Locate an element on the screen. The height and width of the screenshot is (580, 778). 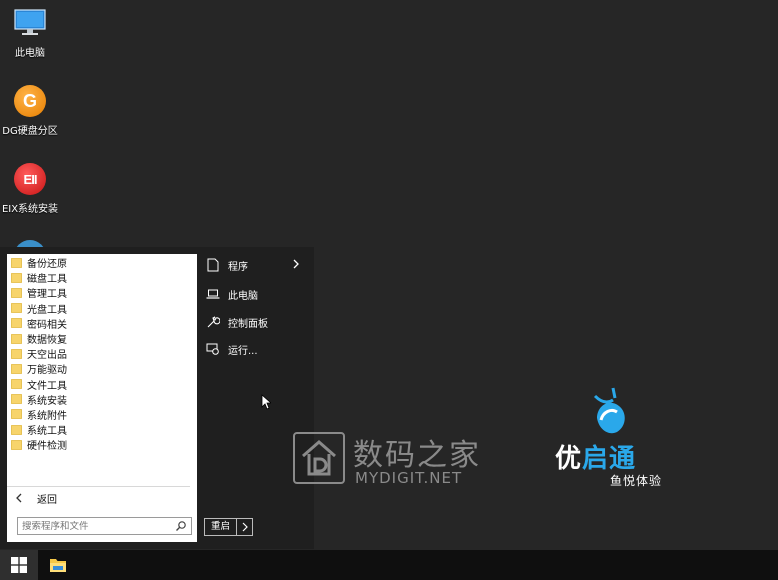
mydigit-logo-icon is located at coordinates (319, 458).